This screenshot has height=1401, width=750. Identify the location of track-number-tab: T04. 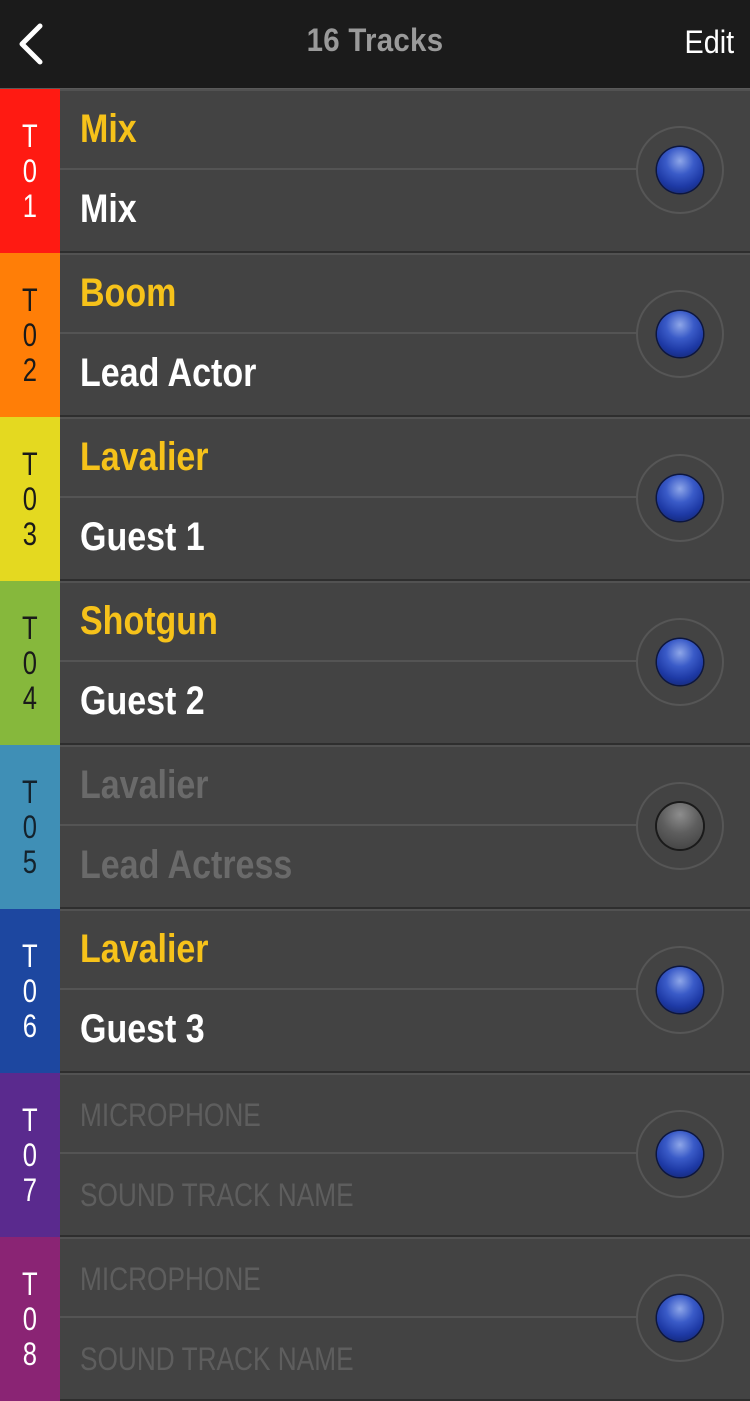
(30, 663).